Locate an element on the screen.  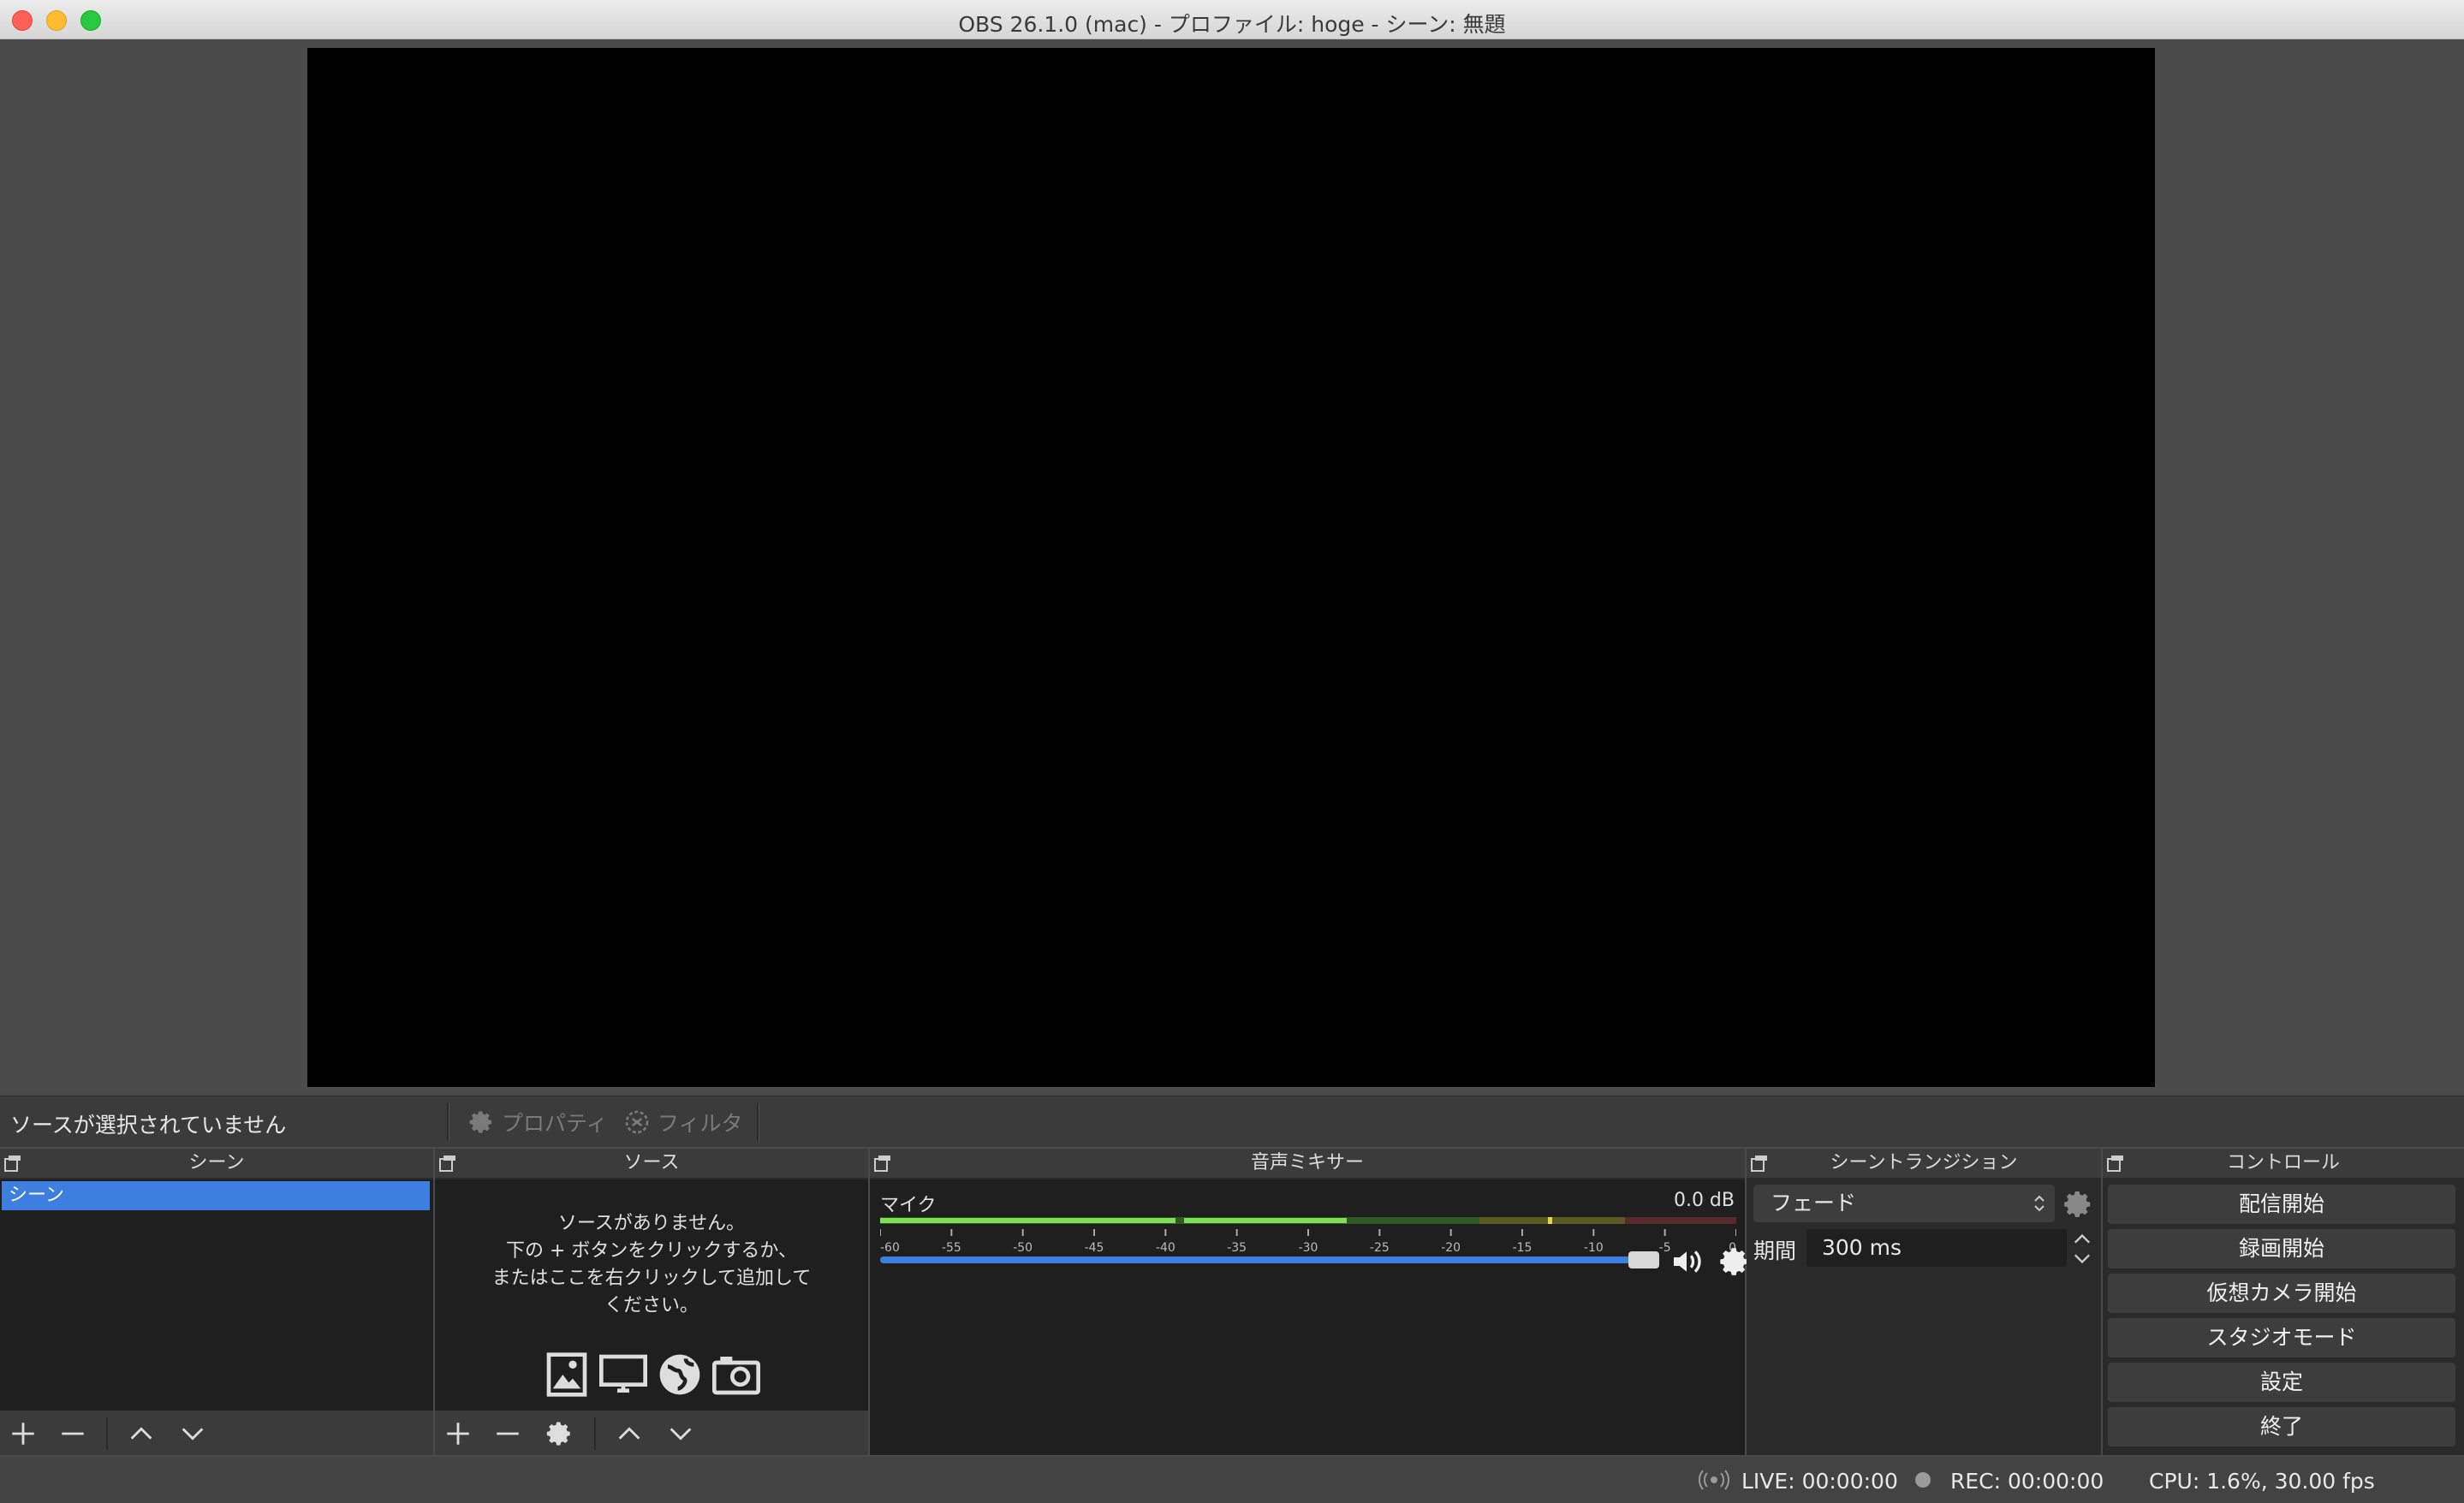
source-properties-button is located at coordinates (559, 1433).